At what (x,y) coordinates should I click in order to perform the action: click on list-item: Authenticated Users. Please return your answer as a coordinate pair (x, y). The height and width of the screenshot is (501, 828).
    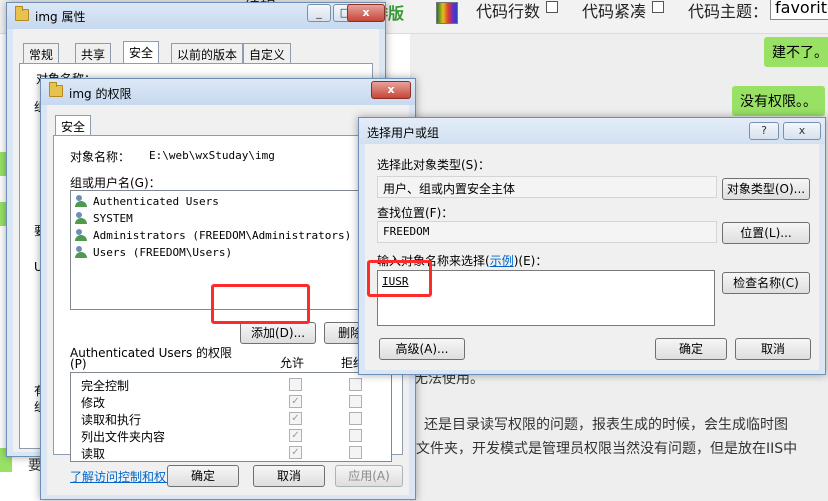
    Looking at the image, I should click on (147, 201).